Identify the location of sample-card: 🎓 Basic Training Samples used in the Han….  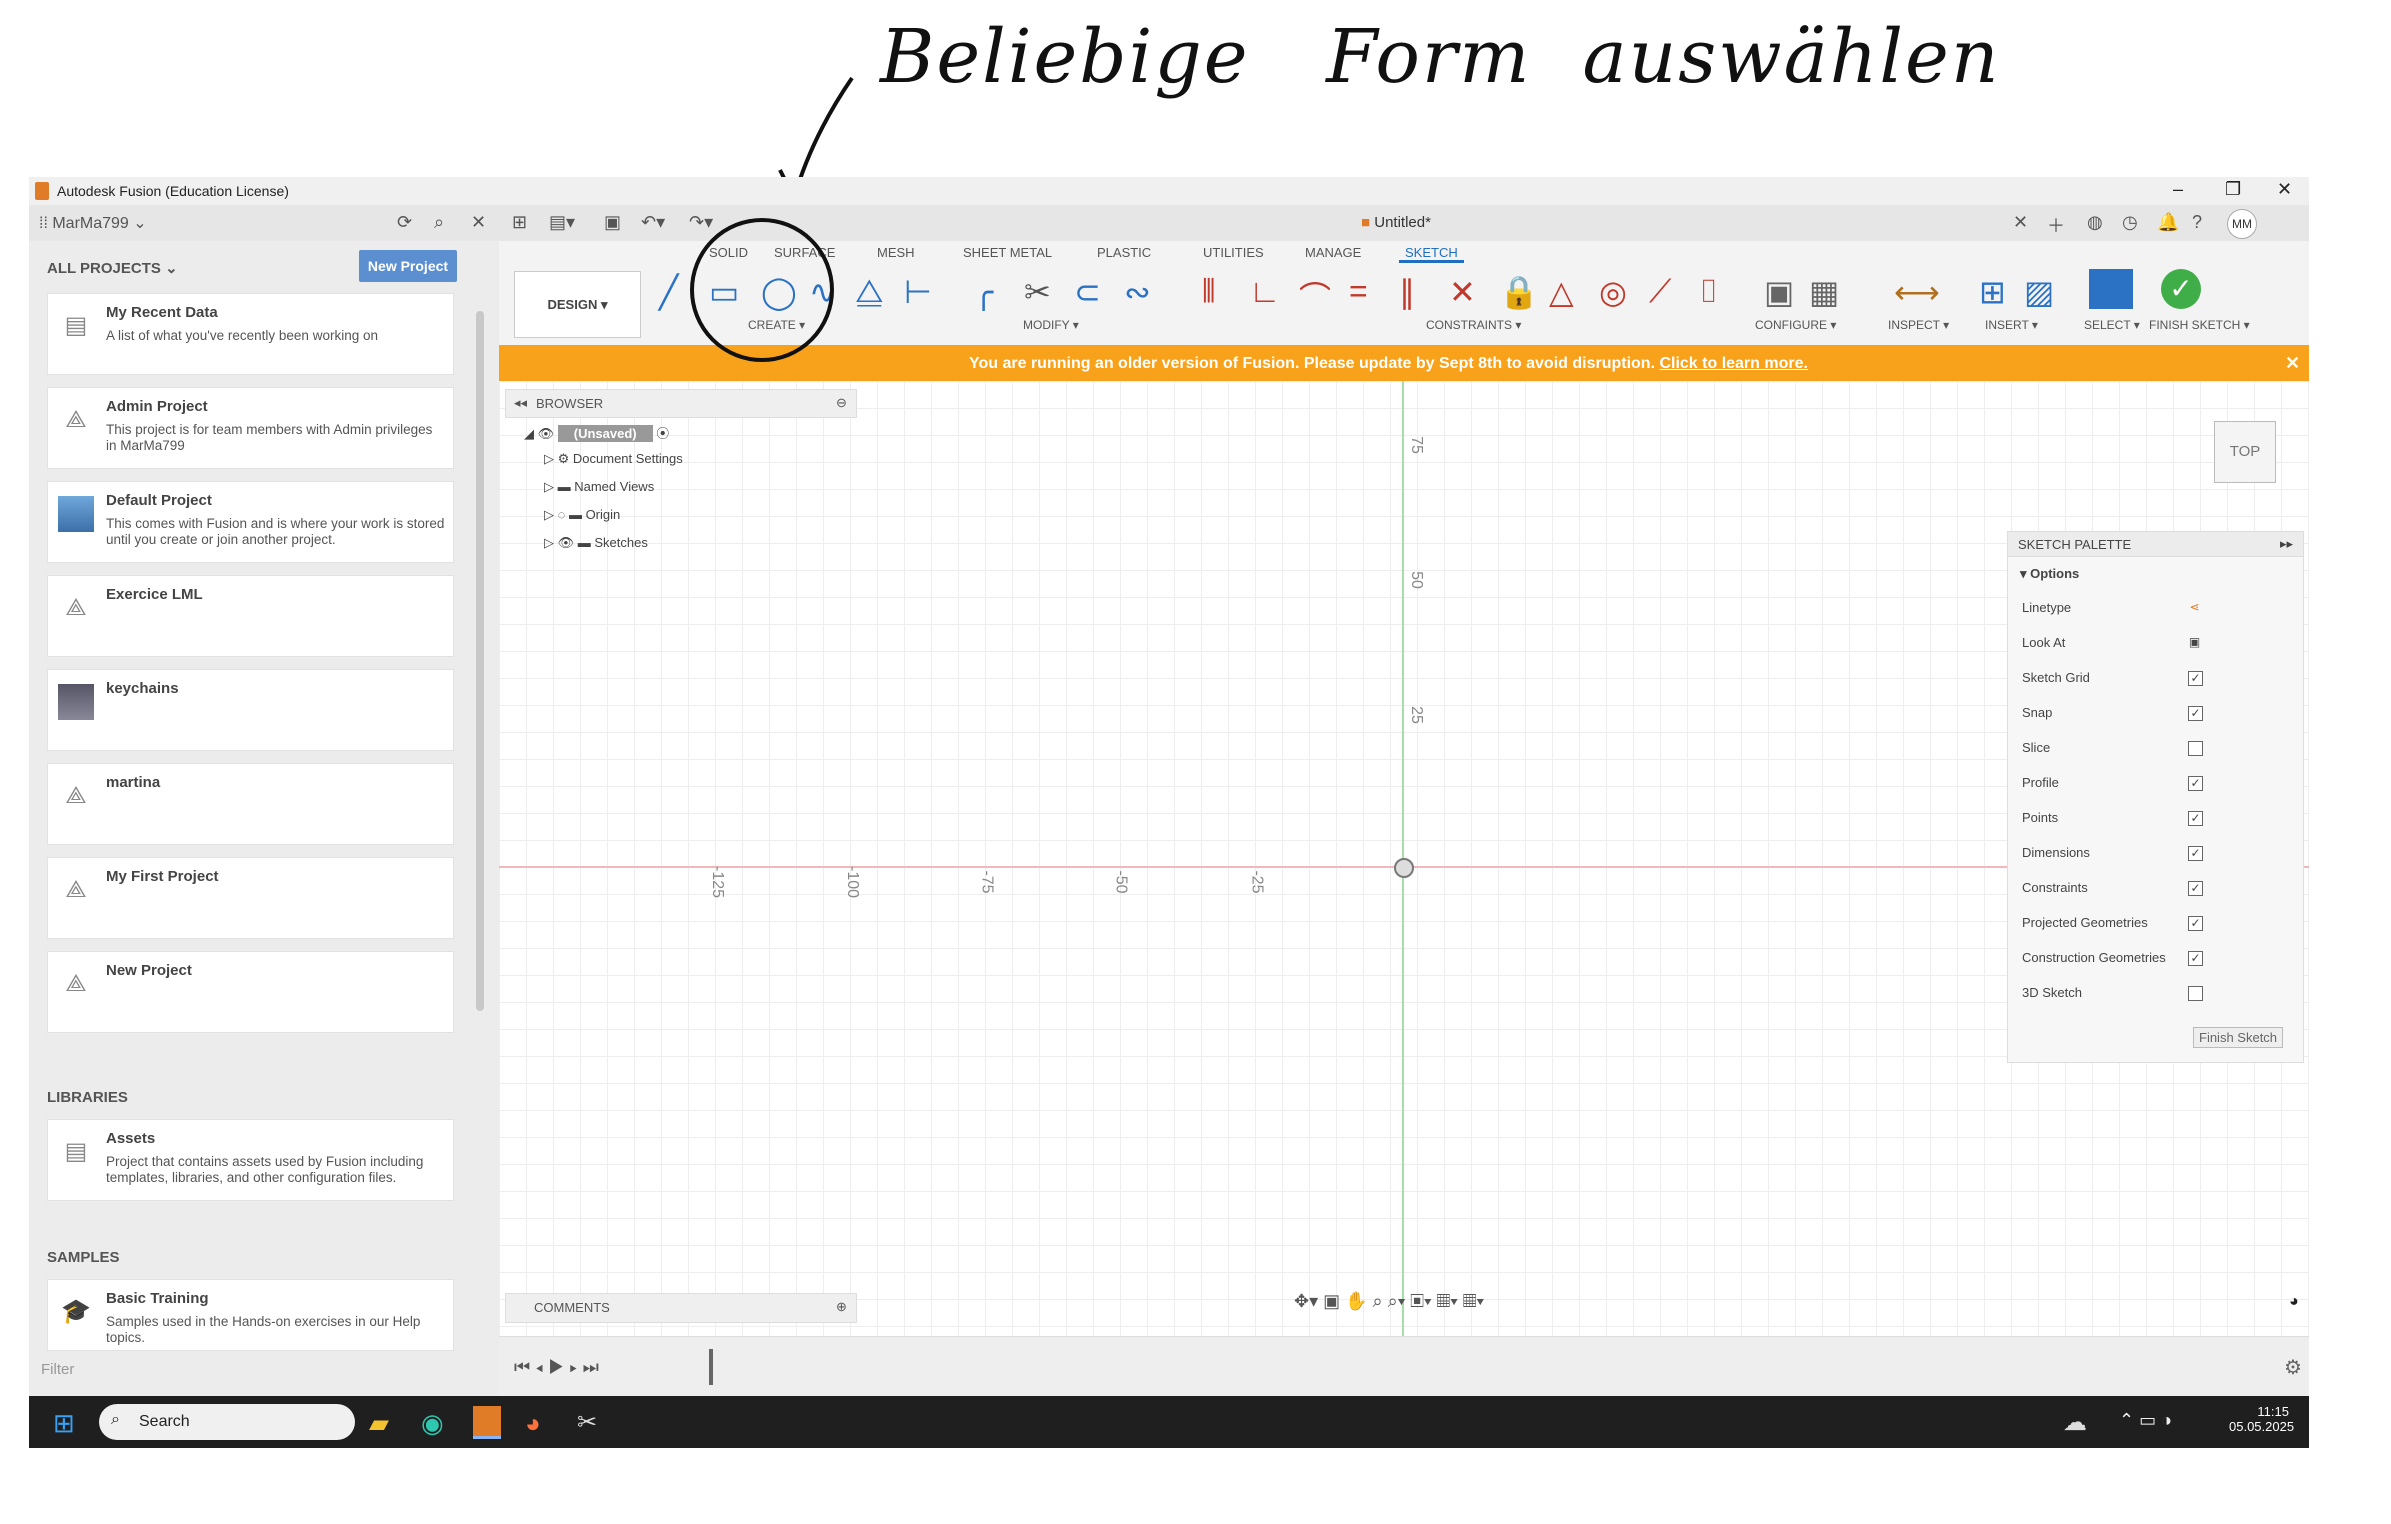
(250, 1315).